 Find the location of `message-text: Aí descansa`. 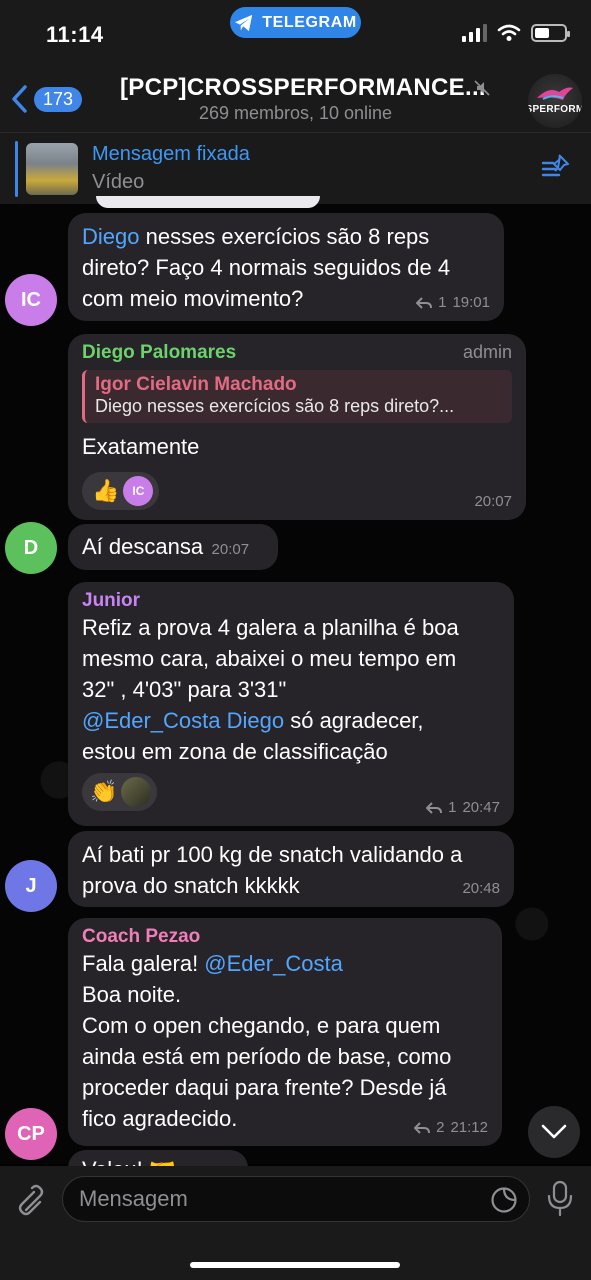

message-text: Aí descansa is located at coordinates (143, 546).